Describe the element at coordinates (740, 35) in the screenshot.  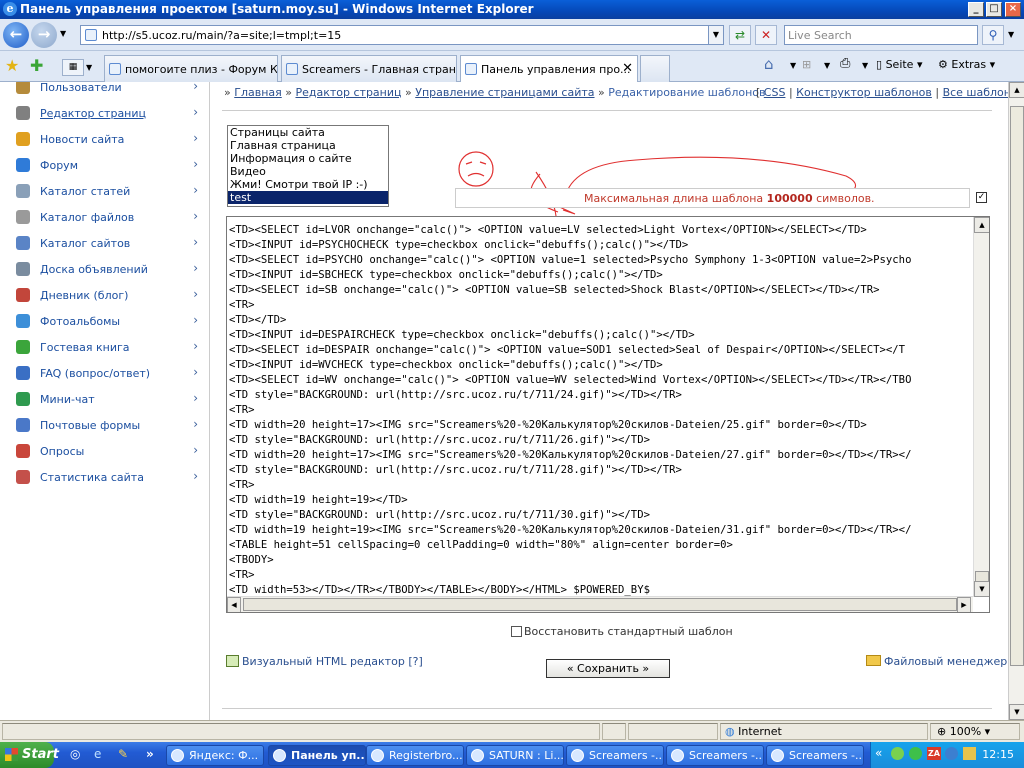
I see `refresh-button: ⇄` at that location.